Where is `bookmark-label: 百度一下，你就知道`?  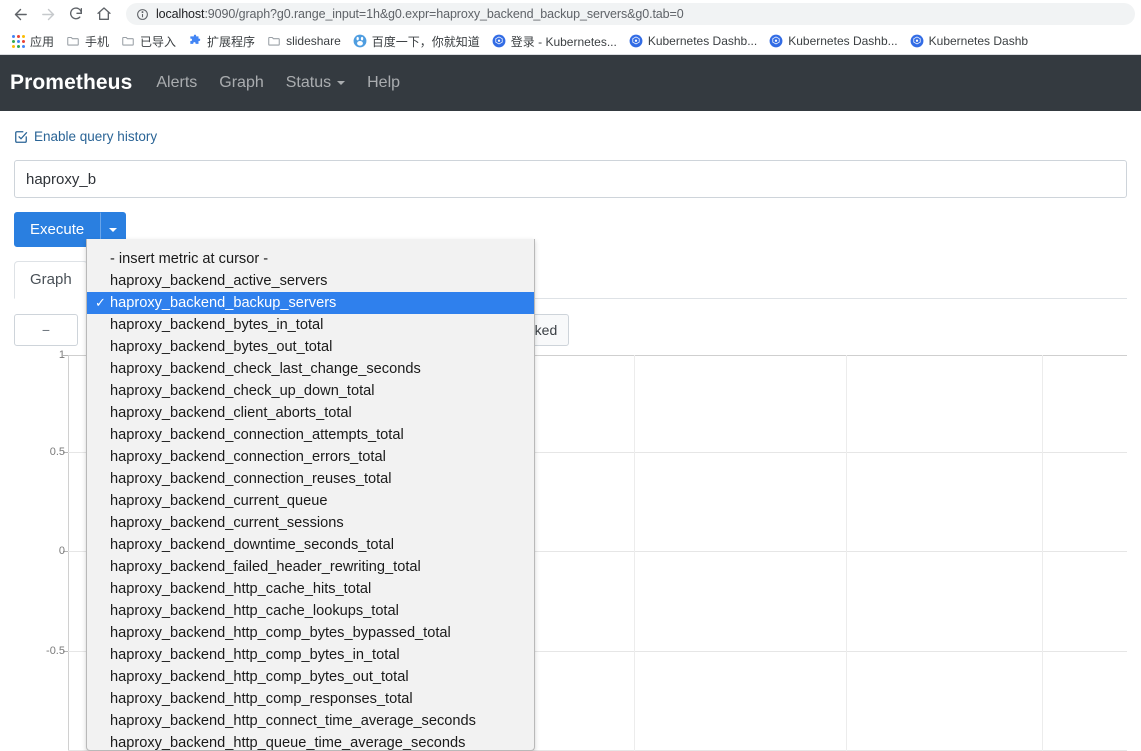 bookmark-label: 百度一下，你就知道 is located at coordinates (425, 41).